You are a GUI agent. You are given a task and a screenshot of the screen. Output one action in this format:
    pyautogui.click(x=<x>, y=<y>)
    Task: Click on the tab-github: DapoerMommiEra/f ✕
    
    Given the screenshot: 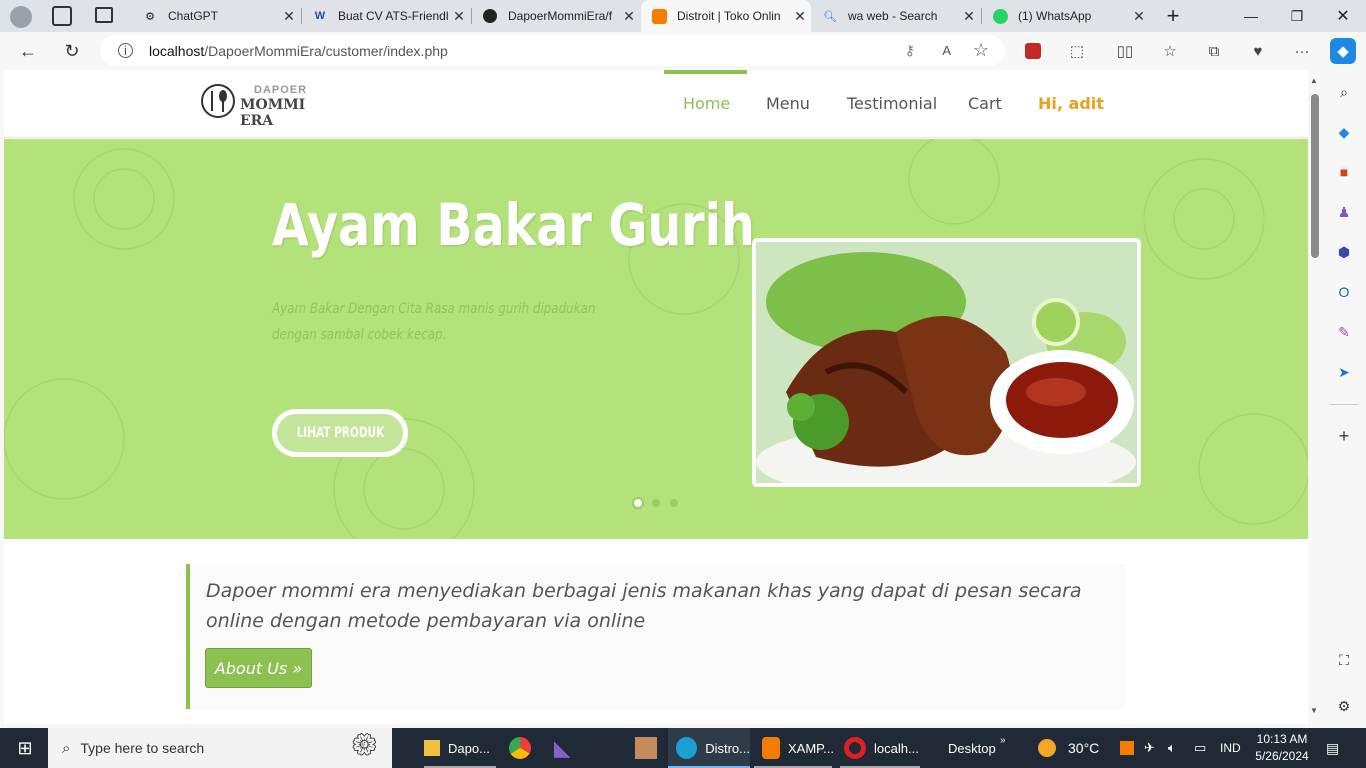 What is the action you would take?
    pyautogui.click(x=556, y=16)
    